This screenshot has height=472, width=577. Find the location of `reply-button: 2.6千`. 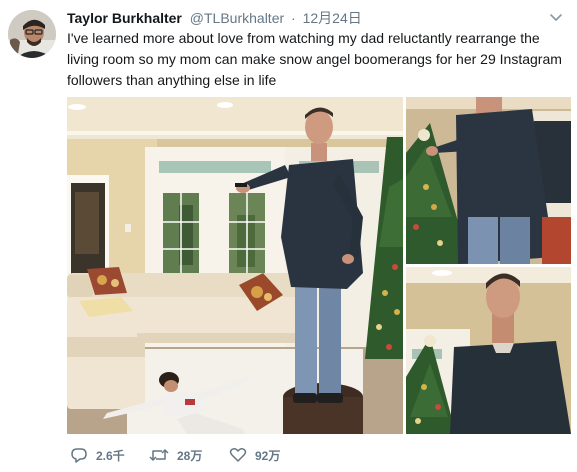

reply-button: 2.6千 is located at coordinates (97, 455).